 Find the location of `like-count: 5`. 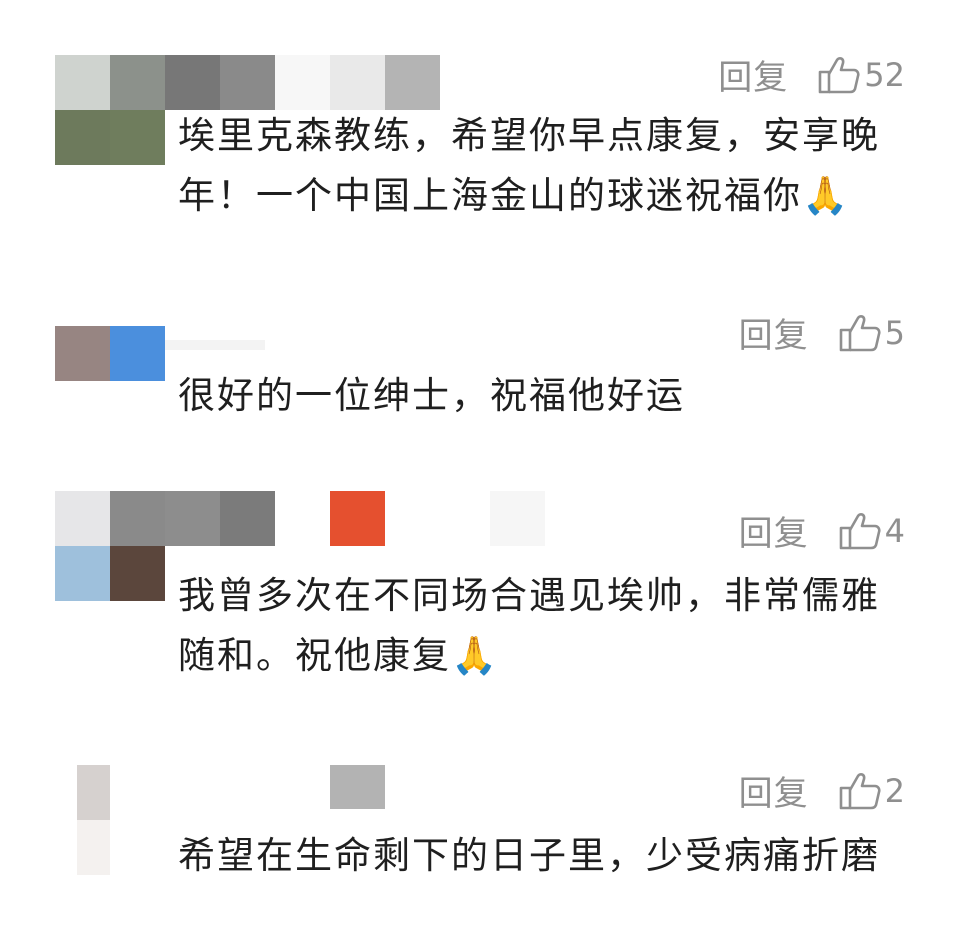

like-count: 5 is located at coordinates (894, 332).